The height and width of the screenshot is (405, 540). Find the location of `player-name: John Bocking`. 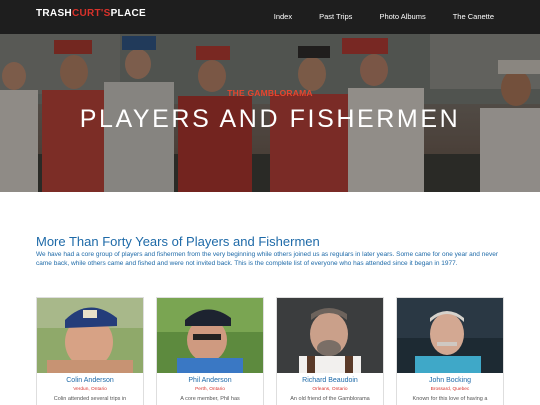

player-name: John Bocking is located at coordinates (450, 380).